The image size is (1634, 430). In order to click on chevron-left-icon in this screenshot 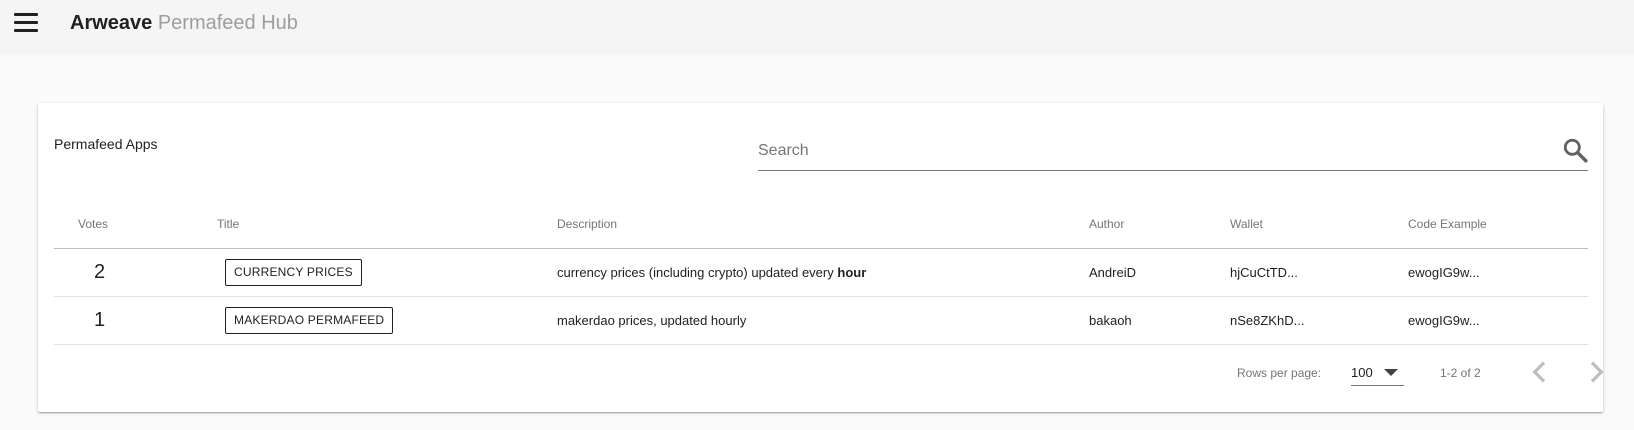, I will do `click(1540, 372)`.